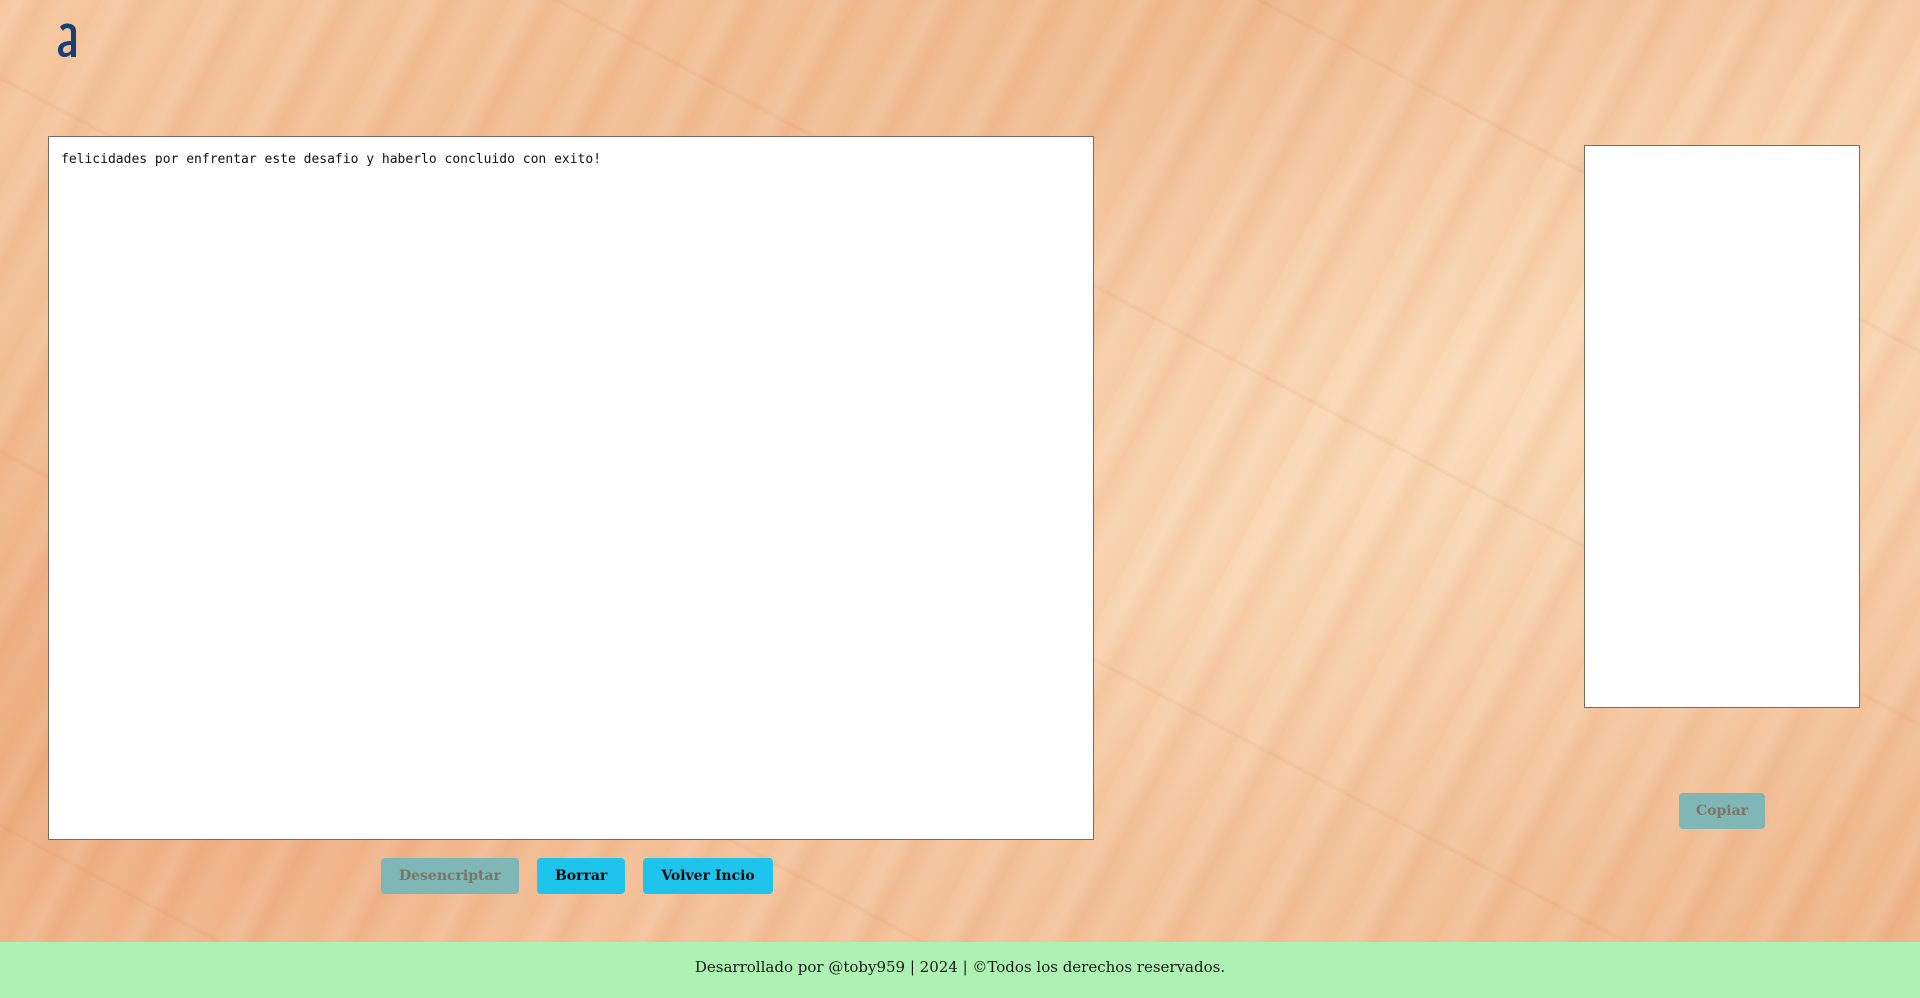 This screenshot has height=998, width=1920. Describe the element at coordinates (1722, 811) in the screenshot. I see `copy-button: Copiar` at that location.